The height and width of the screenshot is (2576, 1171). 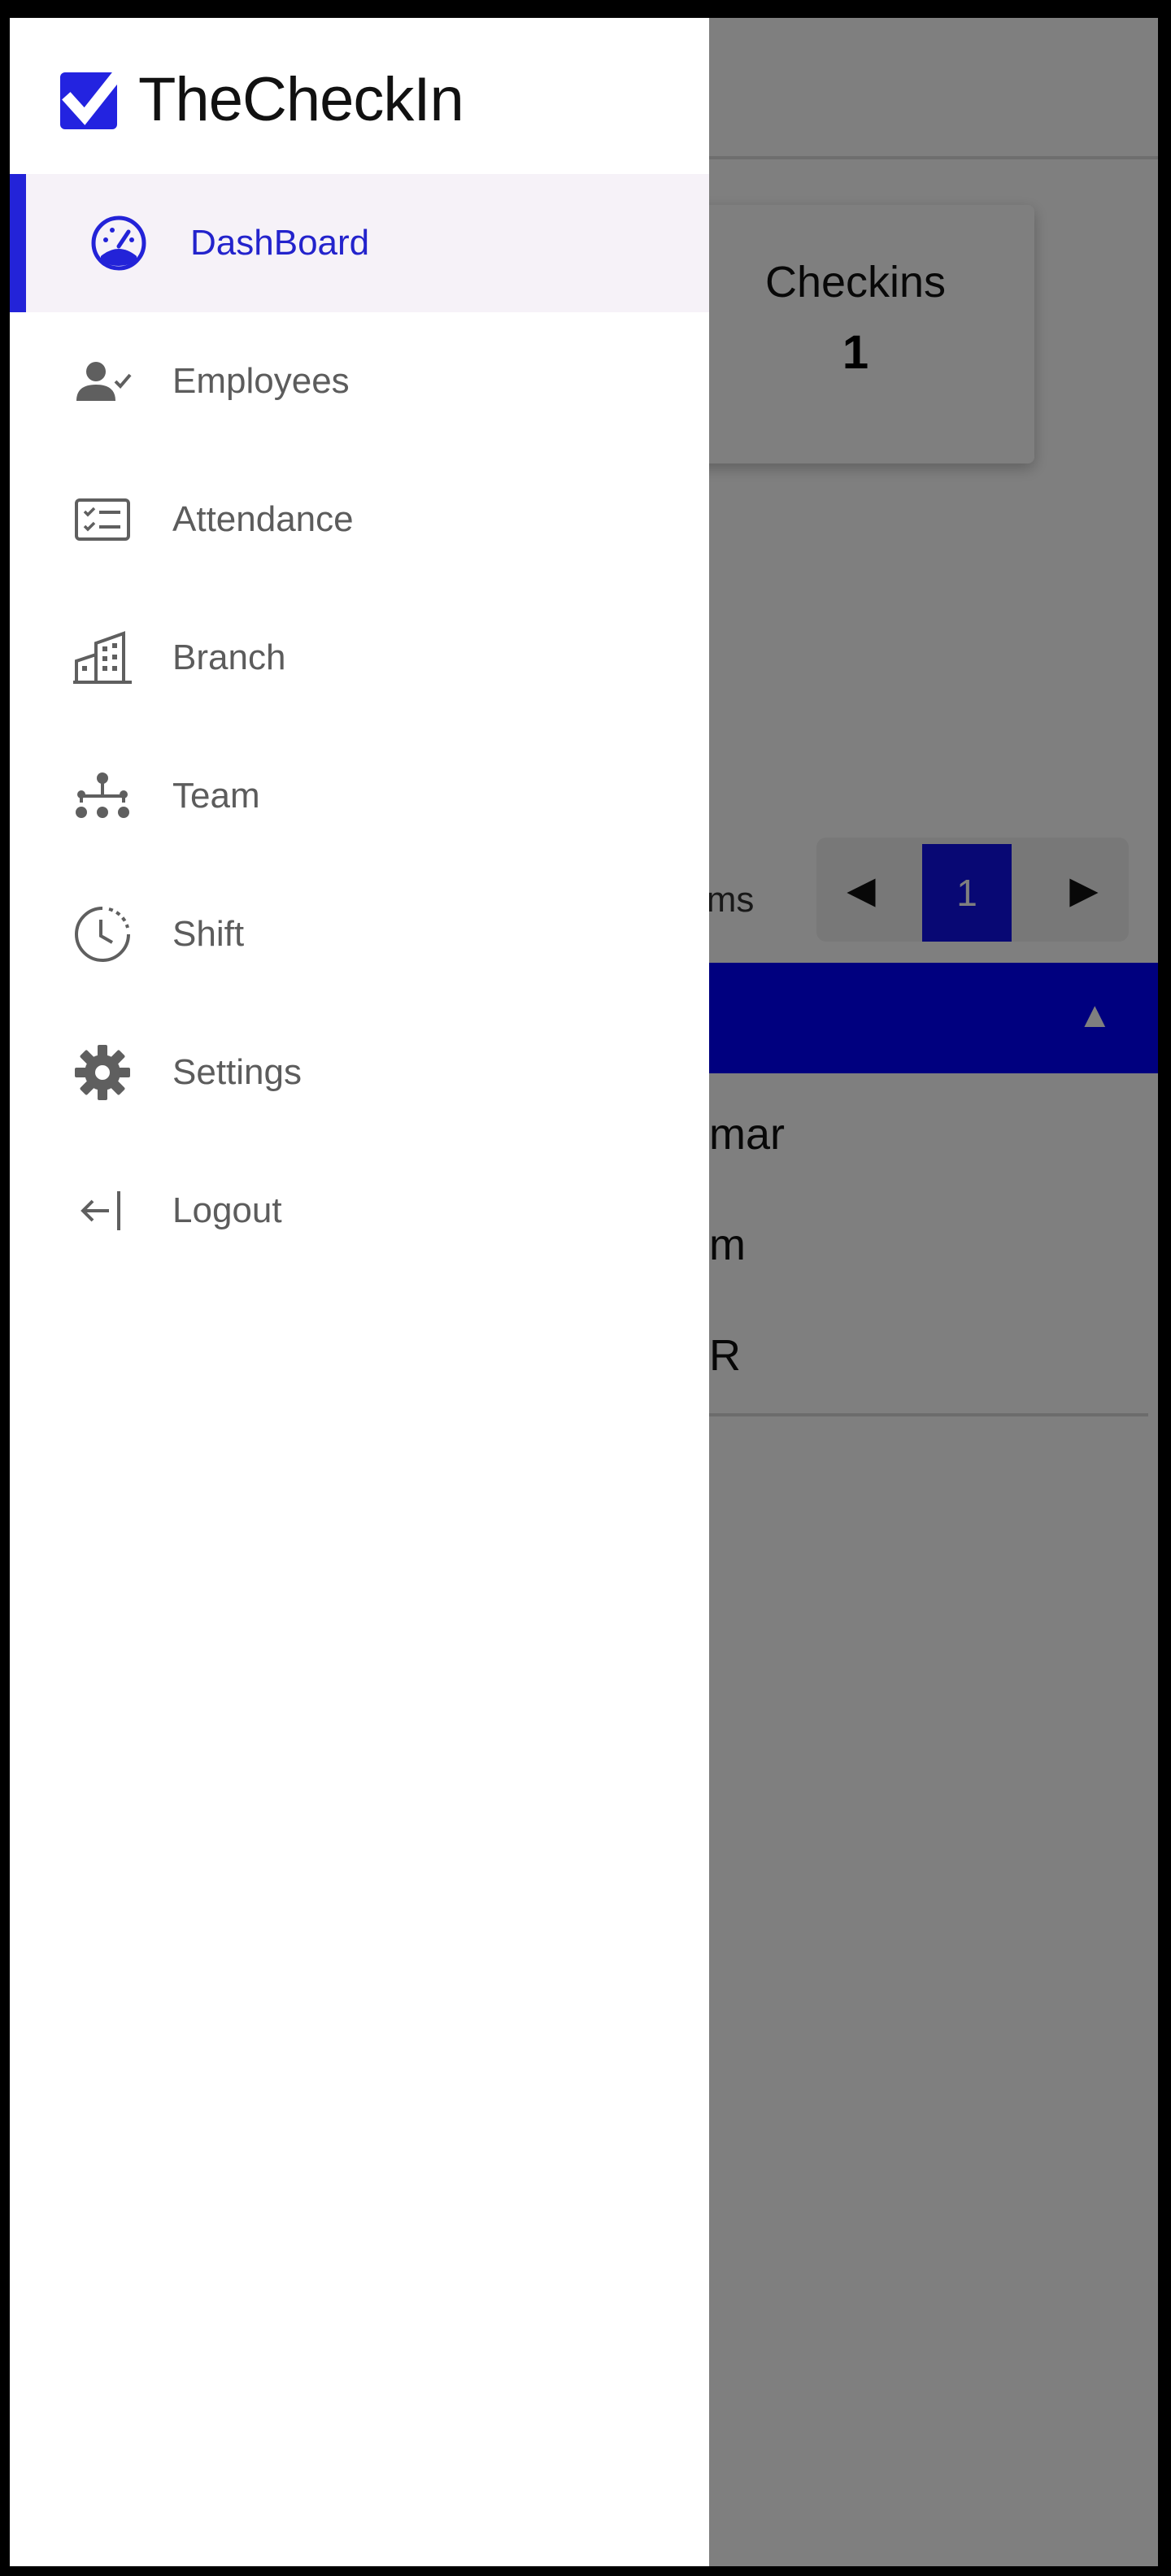 I want to click on checklist-icon, so click(x=103, y=519).